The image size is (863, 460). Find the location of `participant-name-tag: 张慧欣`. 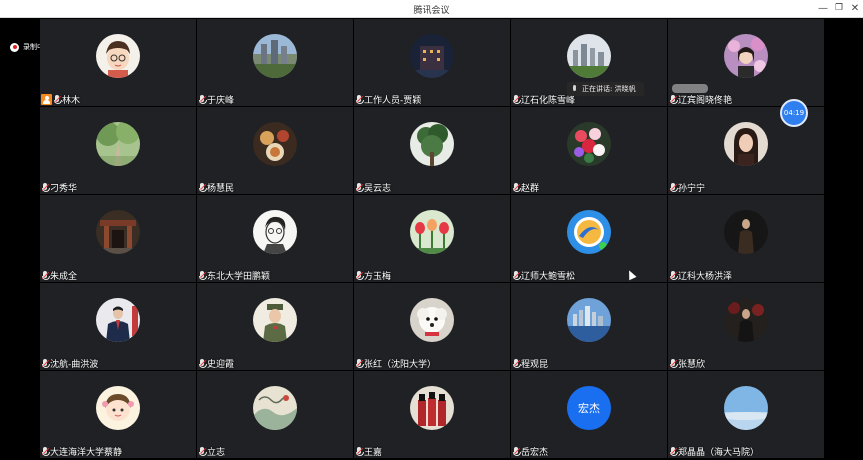

participant-name-tag: 张慧欣 is located at coordinates (687, 364).